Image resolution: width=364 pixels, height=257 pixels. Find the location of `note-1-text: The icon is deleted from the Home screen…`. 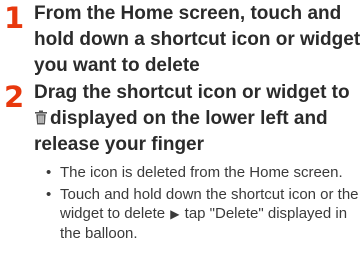

note-1-text: The icon is deleted from the Home screen… is located at coordinates (201, 172).